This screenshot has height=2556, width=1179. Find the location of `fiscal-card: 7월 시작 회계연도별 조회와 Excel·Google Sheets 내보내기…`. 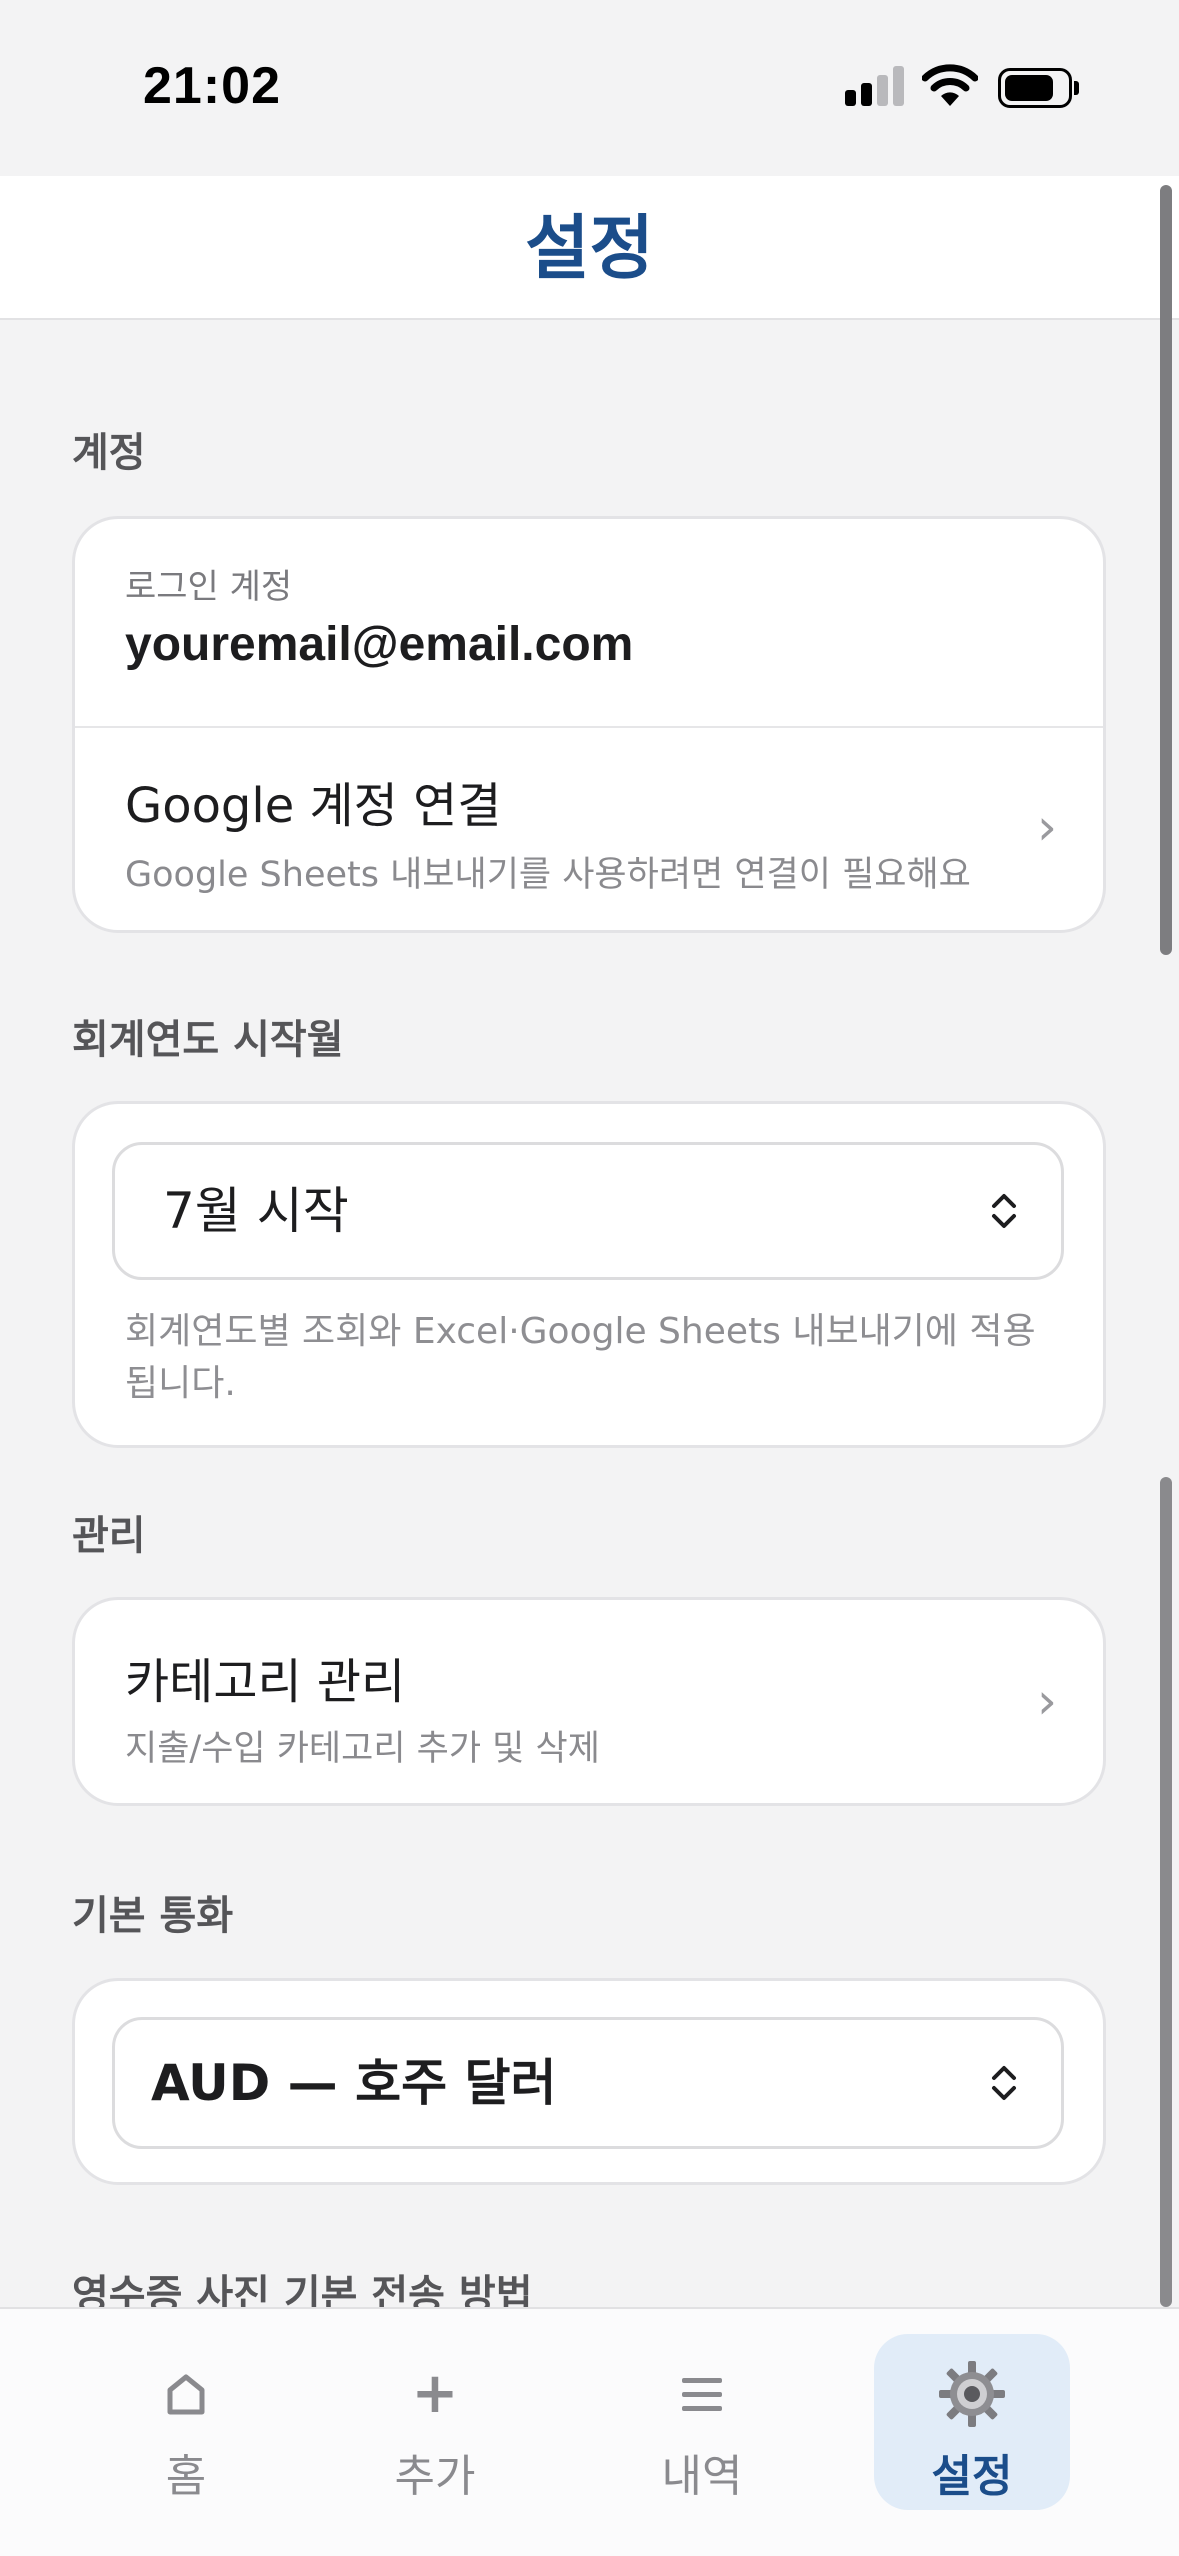

fiscal-card: 7월 시작 회계연도별 조회와 Excel·Google Sheets 내보내기… is located at coordinates (589, 1274).